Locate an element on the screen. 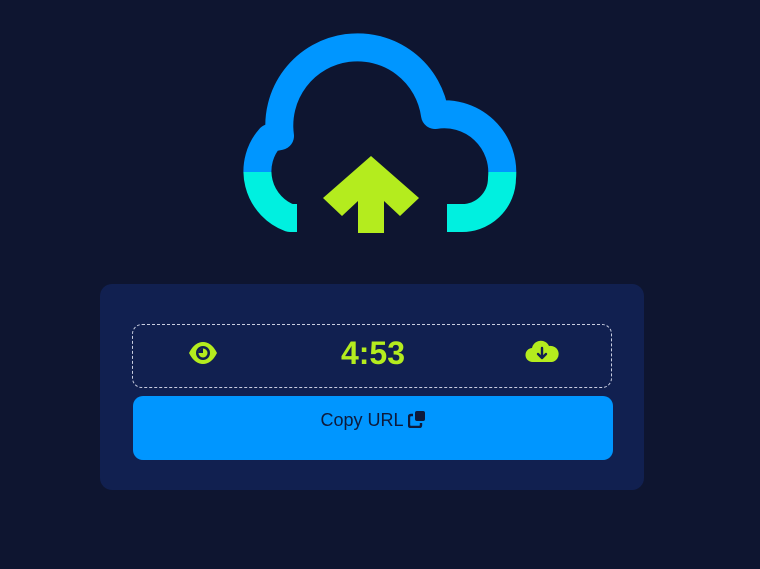 The image size is (760, 569). copy-url-content: Copy URL is located at coordinates (373, 420).